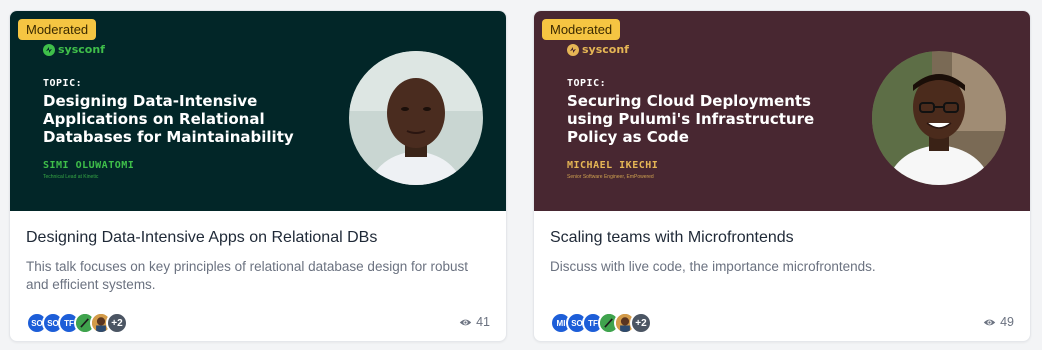 The height and width of the screenshot is (350, 1042). What do you see at coordinates (782, 323) in the screenshot?
I see `card-footer: MI SO TF +2 49` at bounding box center [782, 323].